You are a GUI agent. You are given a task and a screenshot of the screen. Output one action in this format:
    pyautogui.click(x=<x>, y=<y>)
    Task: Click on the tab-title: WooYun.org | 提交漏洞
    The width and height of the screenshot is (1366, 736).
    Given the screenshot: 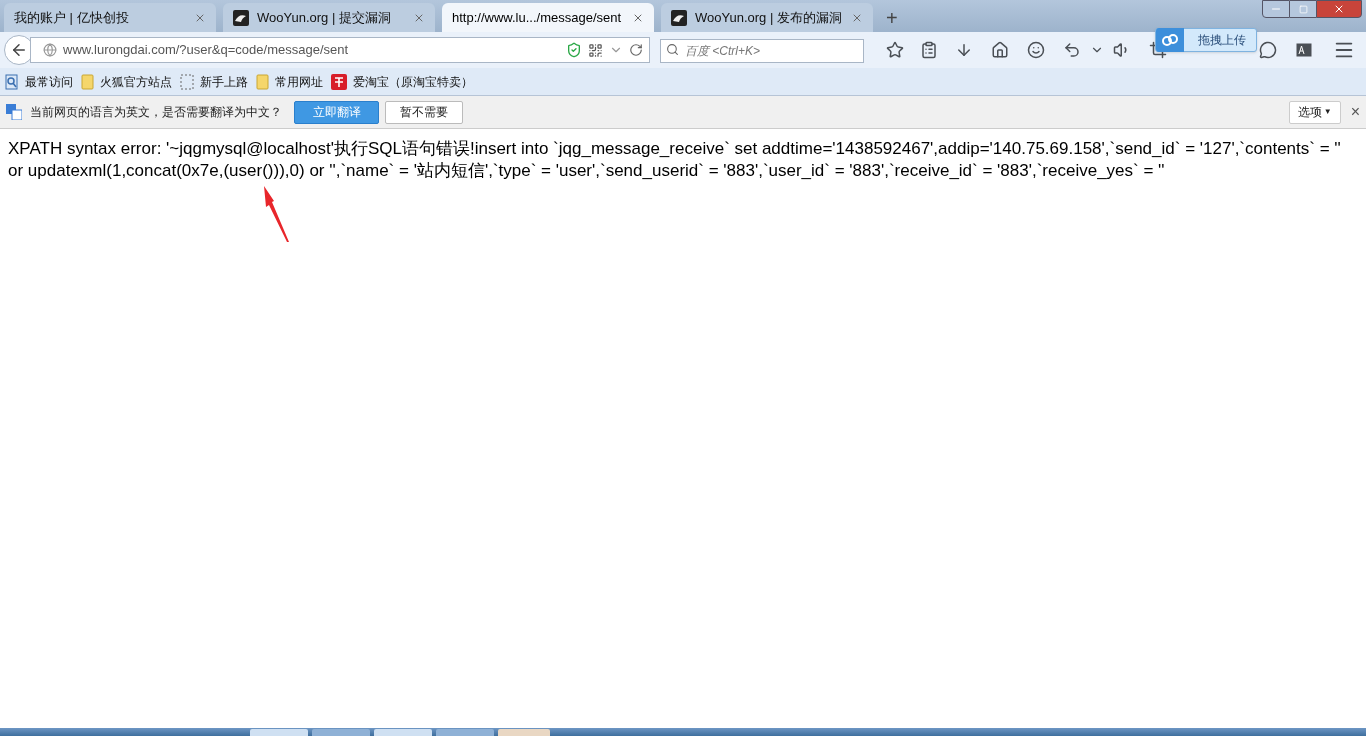 What is the action you would take?
    pyautogui.click(x=324, y=17)
    